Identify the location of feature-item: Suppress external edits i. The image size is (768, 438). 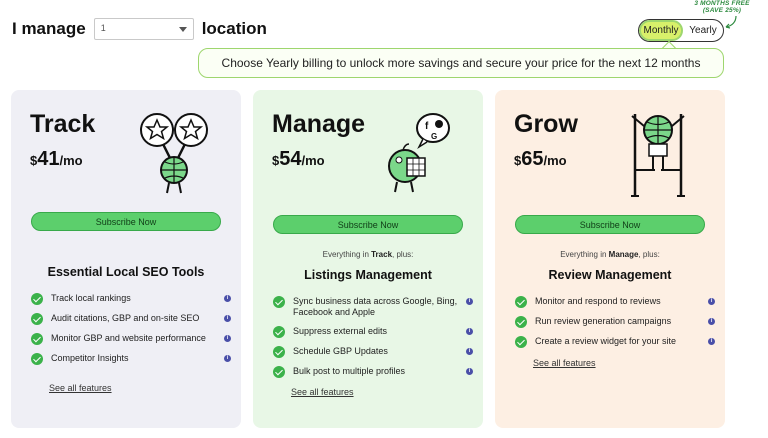
(373, 332).